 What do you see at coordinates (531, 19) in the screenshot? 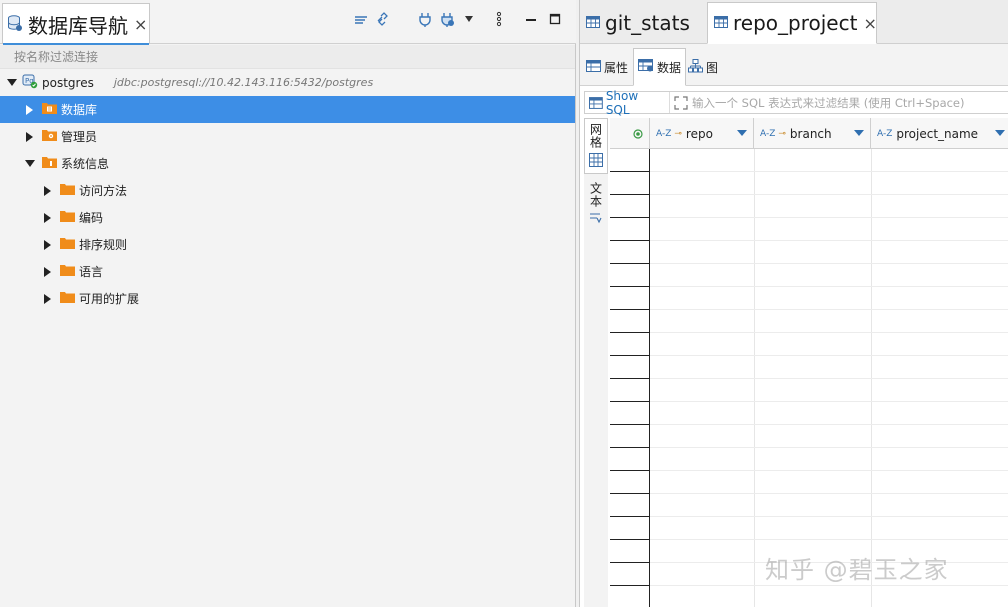
I see `minimize-icon` at bounding box center [531, 19].